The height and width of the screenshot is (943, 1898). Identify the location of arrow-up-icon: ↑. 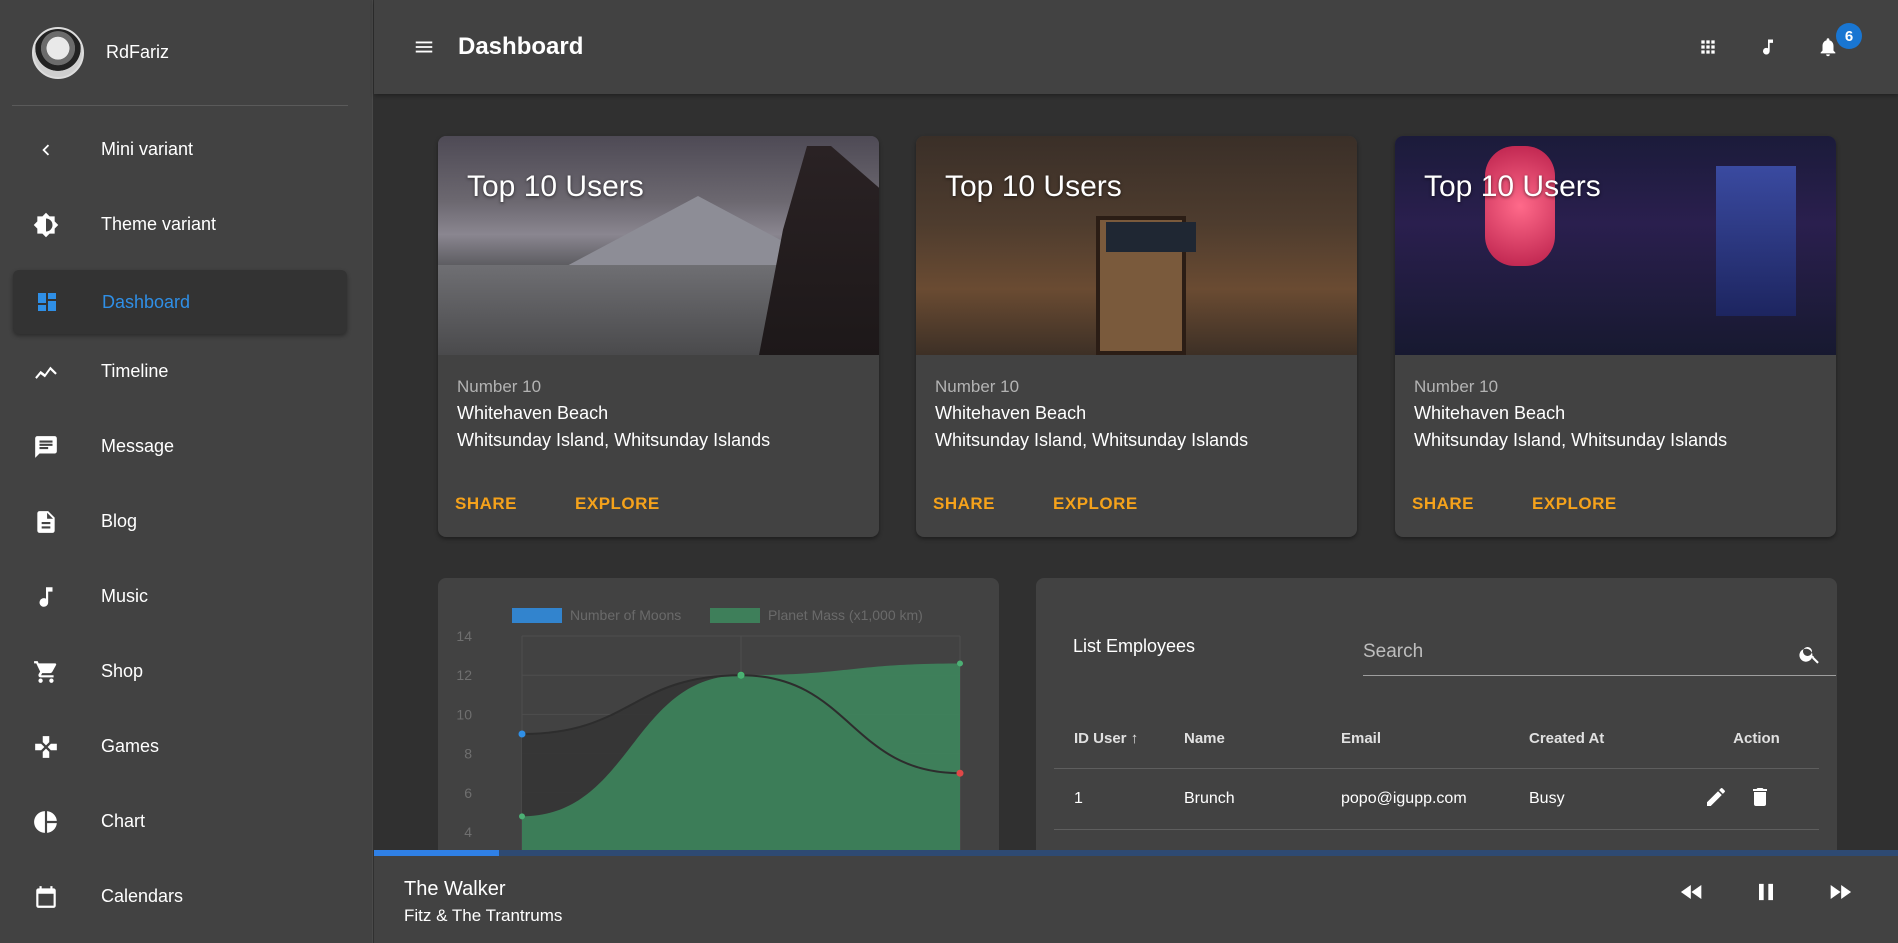
(1134, 738).